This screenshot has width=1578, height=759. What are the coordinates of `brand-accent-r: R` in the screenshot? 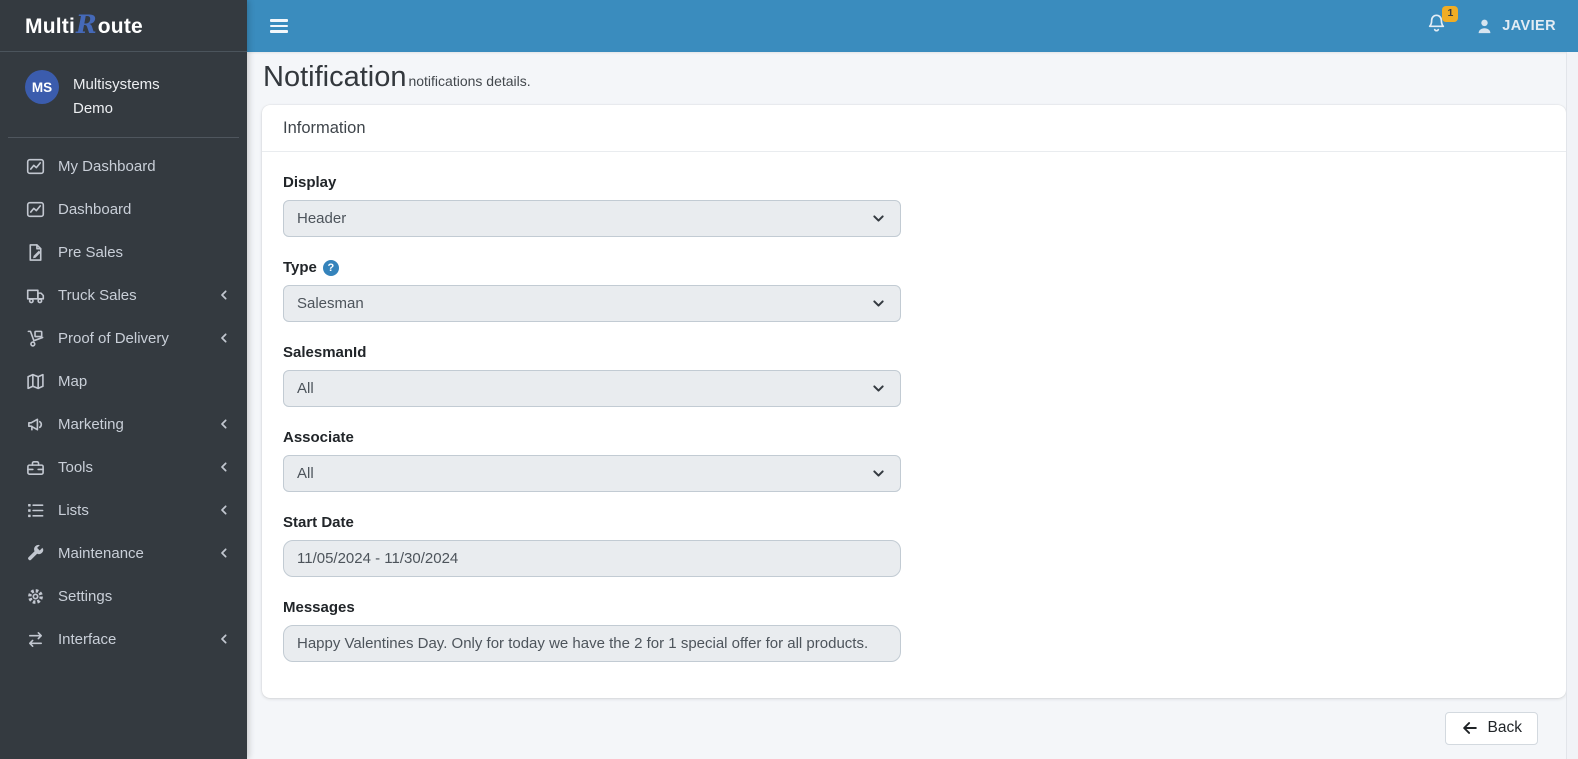 It's located at (86, 24).